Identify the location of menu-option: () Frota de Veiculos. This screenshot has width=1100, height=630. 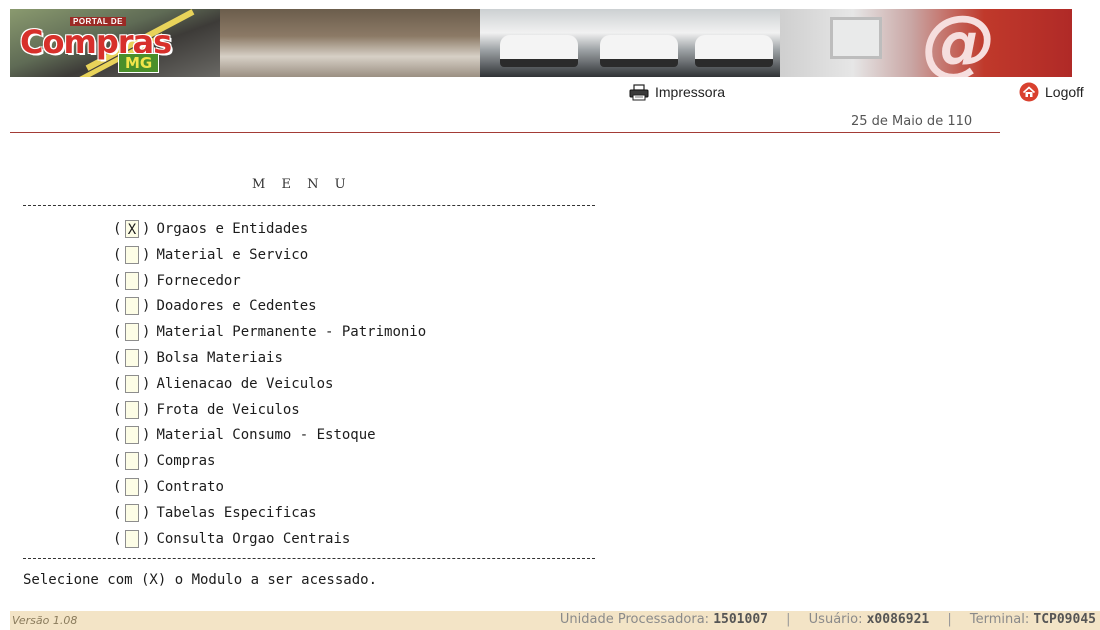
(206, 410).